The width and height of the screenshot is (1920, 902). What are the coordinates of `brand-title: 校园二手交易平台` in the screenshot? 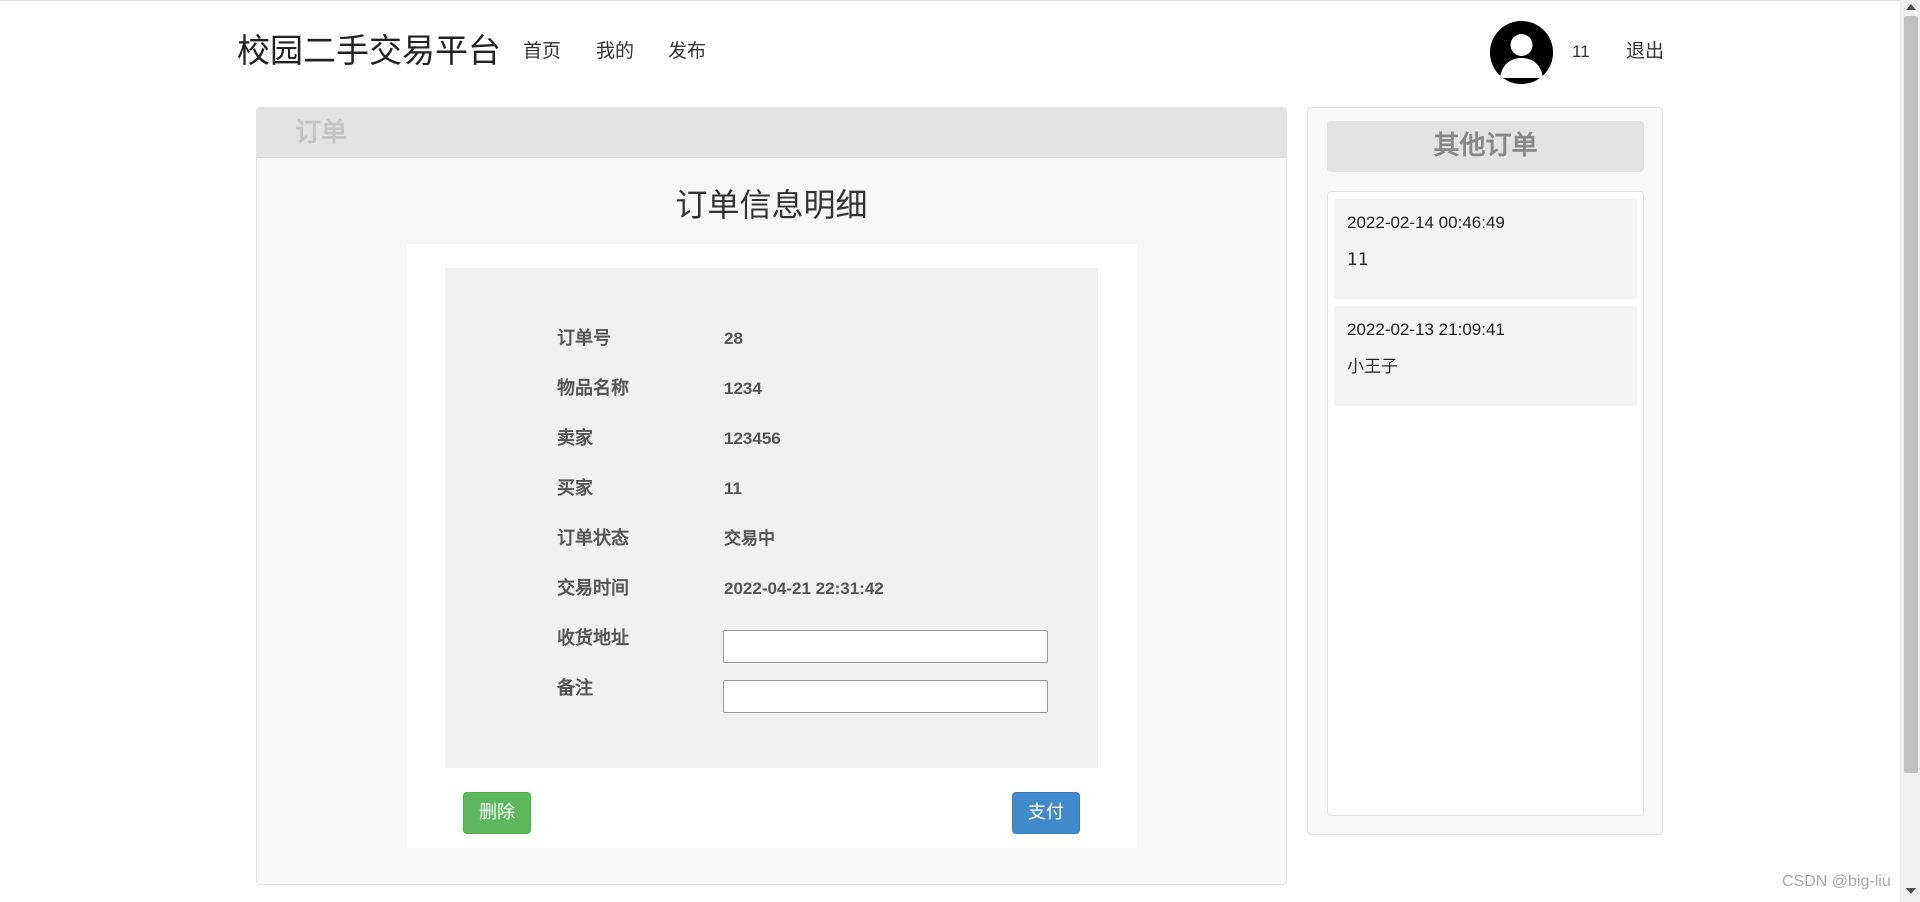 It's located at (369, 51).